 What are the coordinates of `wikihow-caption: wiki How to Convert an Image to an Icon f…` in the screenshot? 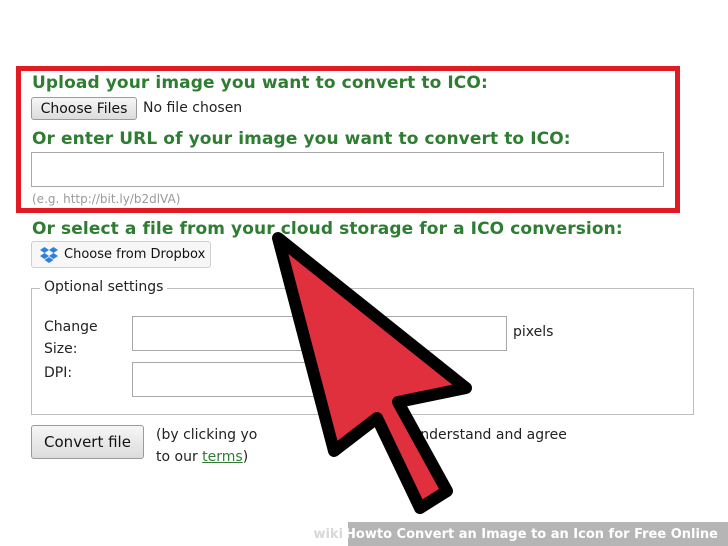 It's located at (520, 534).